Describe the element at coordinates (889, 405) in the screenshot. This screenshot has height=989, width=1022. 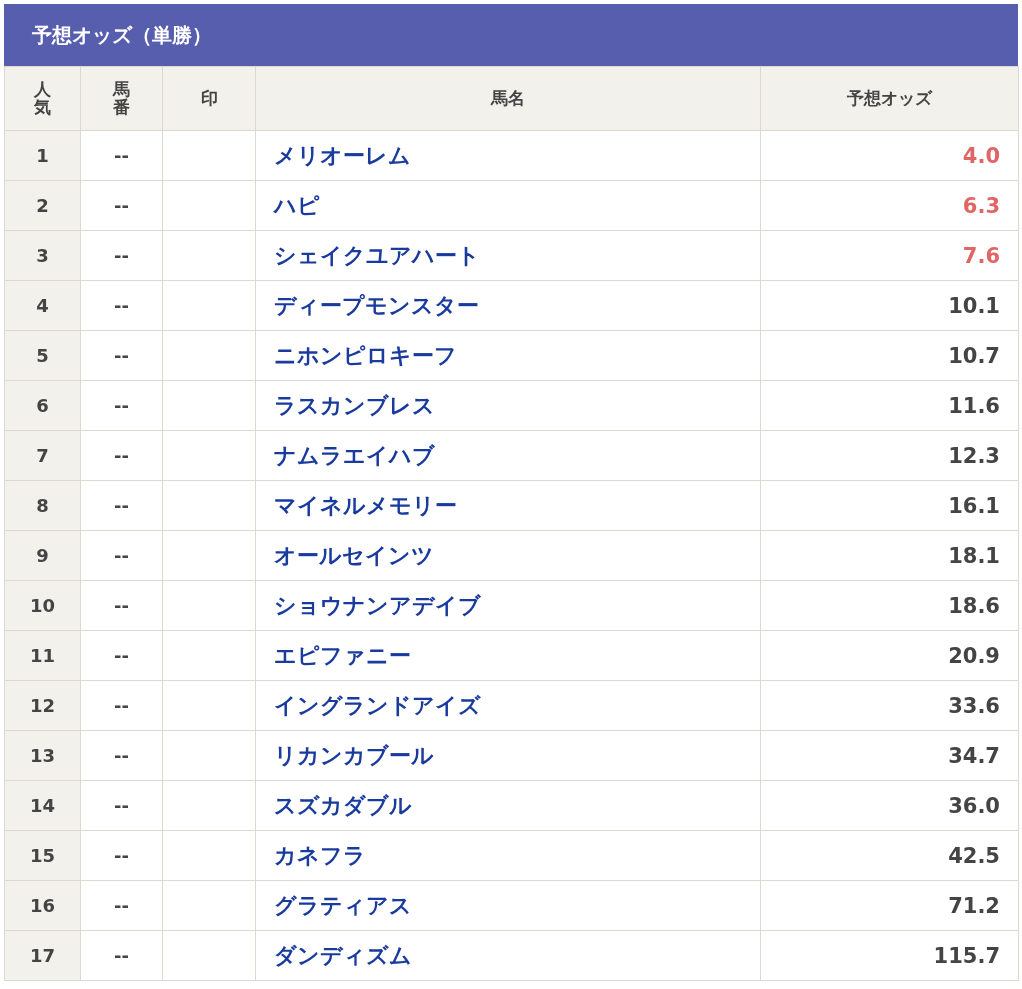
I see `odds-cell: 11.6` at that location.